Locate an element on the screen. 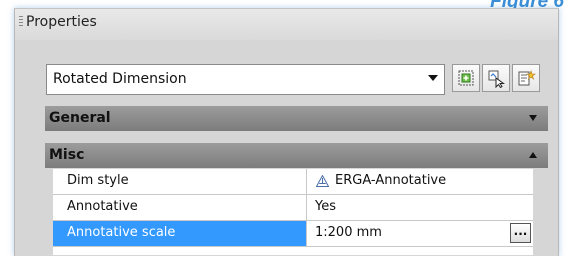 This screenshot has width=568, height=256. section-misc: Misc is located at coordinates (296, 155).